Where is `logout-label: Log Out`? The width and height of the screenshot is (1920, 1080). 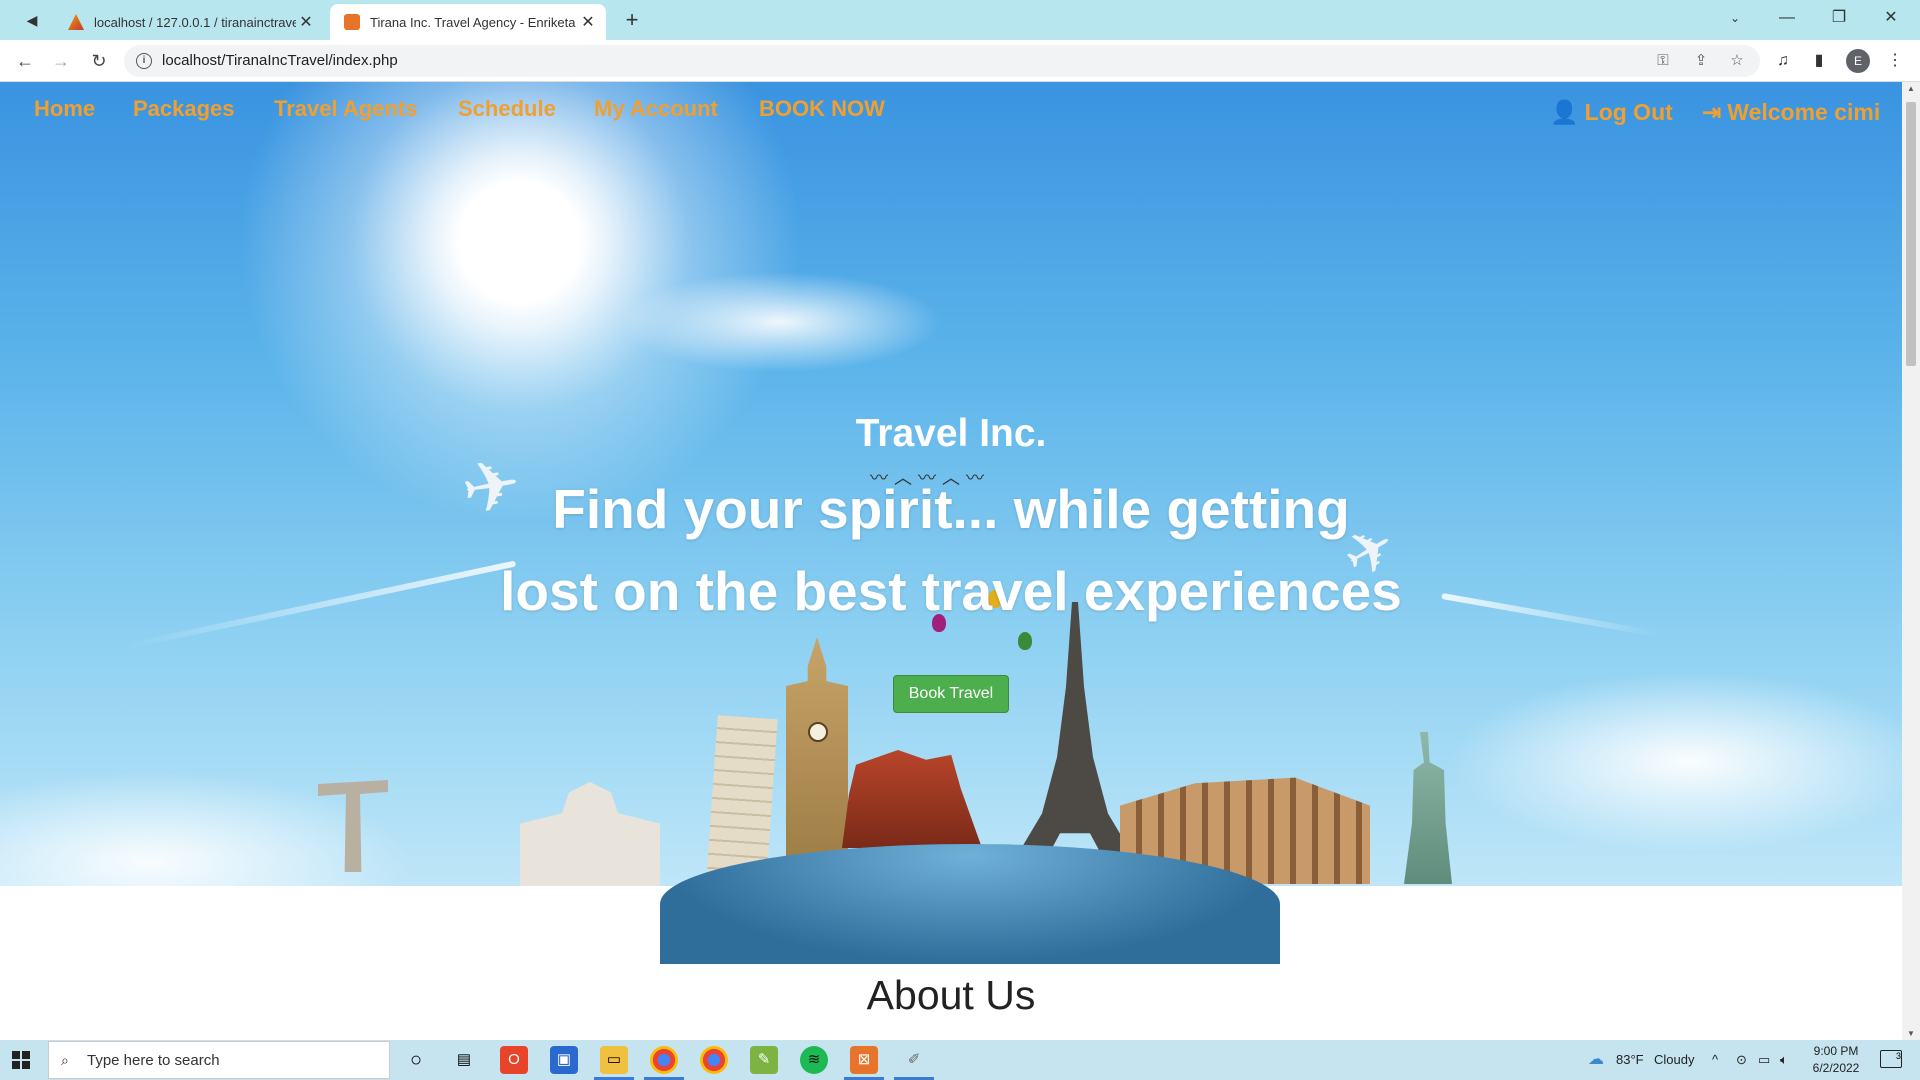 logout-label: Log Out is located at coordinates (1628, 112).